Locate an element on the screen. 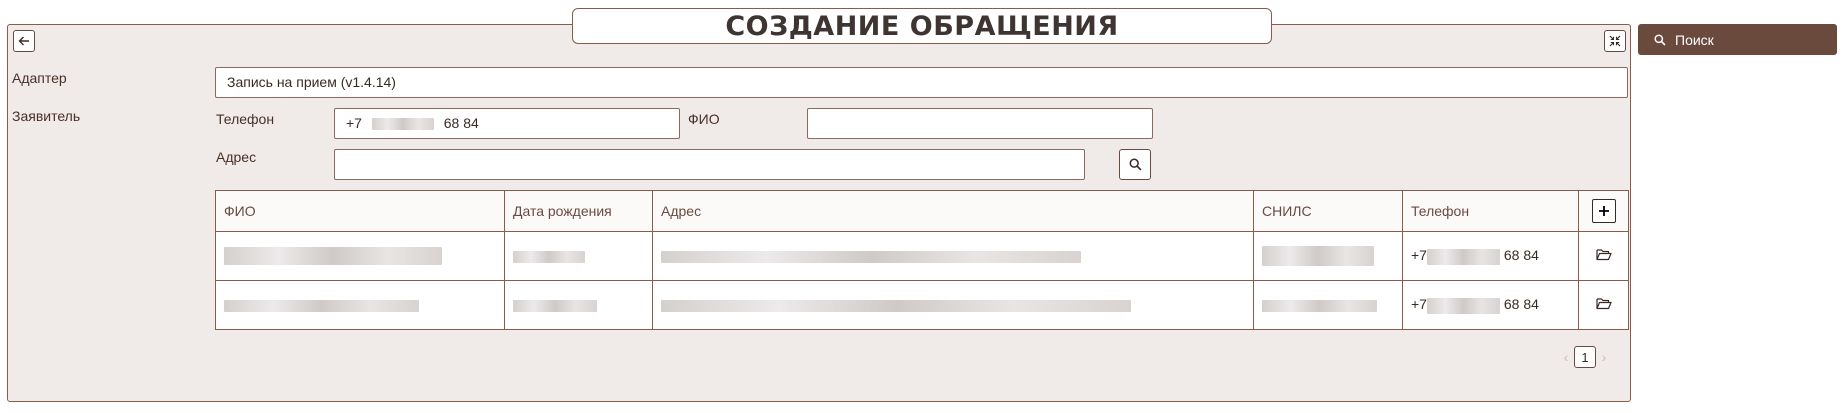 Image resolution: width=1845 pixels, height=413 pixels. address-search-button is located at coordinates (1135, 164).